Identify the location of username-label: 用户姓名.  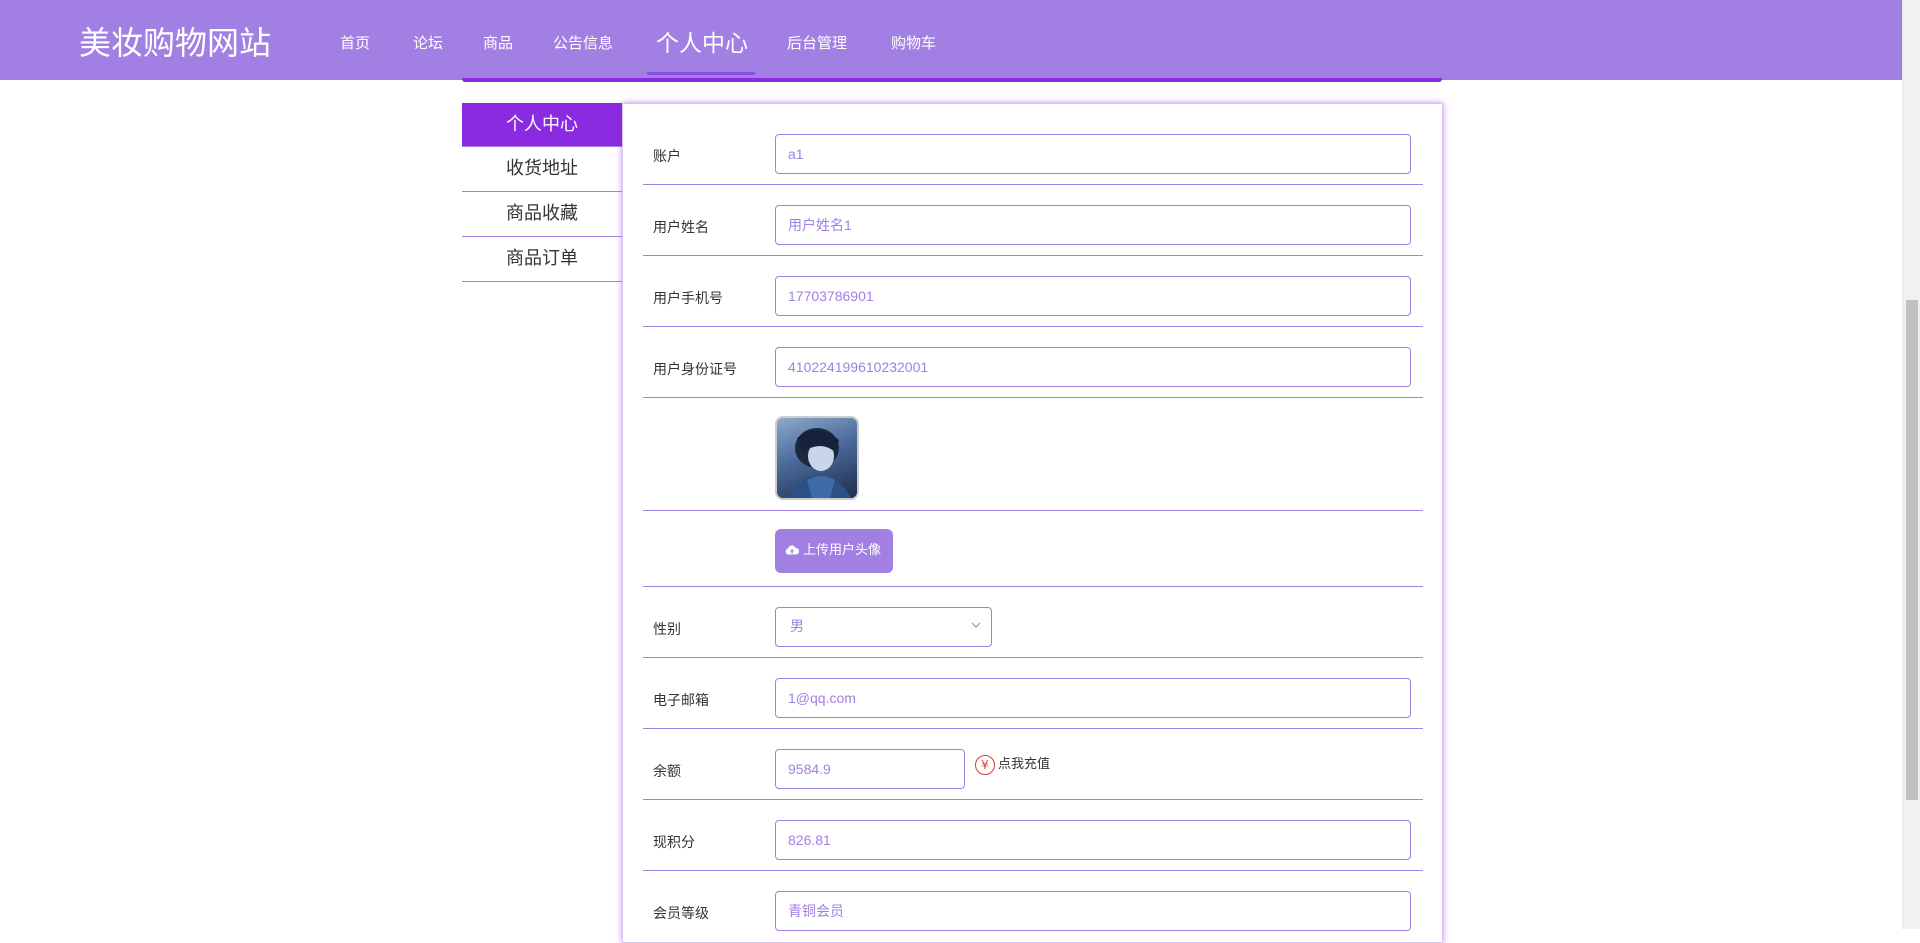
(681, 228).